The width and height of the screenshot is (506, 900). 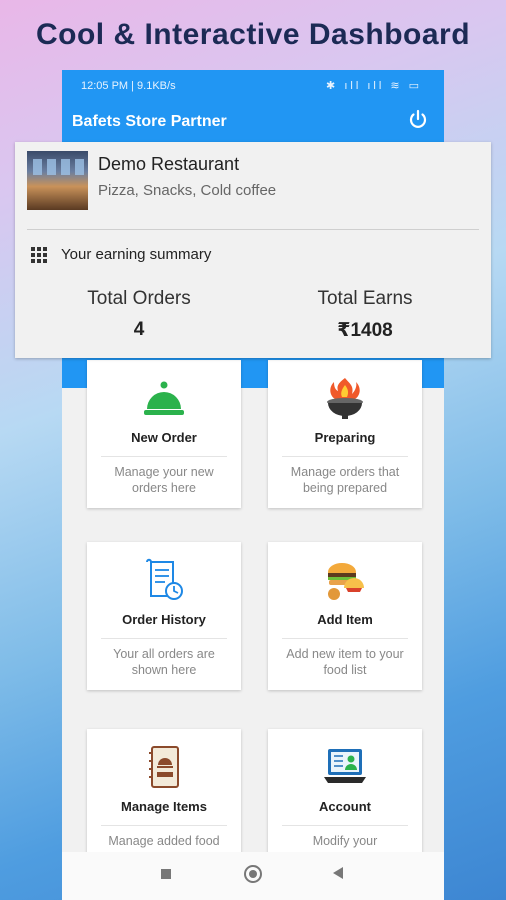 I want to click on power-icon, so click(x=418, y=120).